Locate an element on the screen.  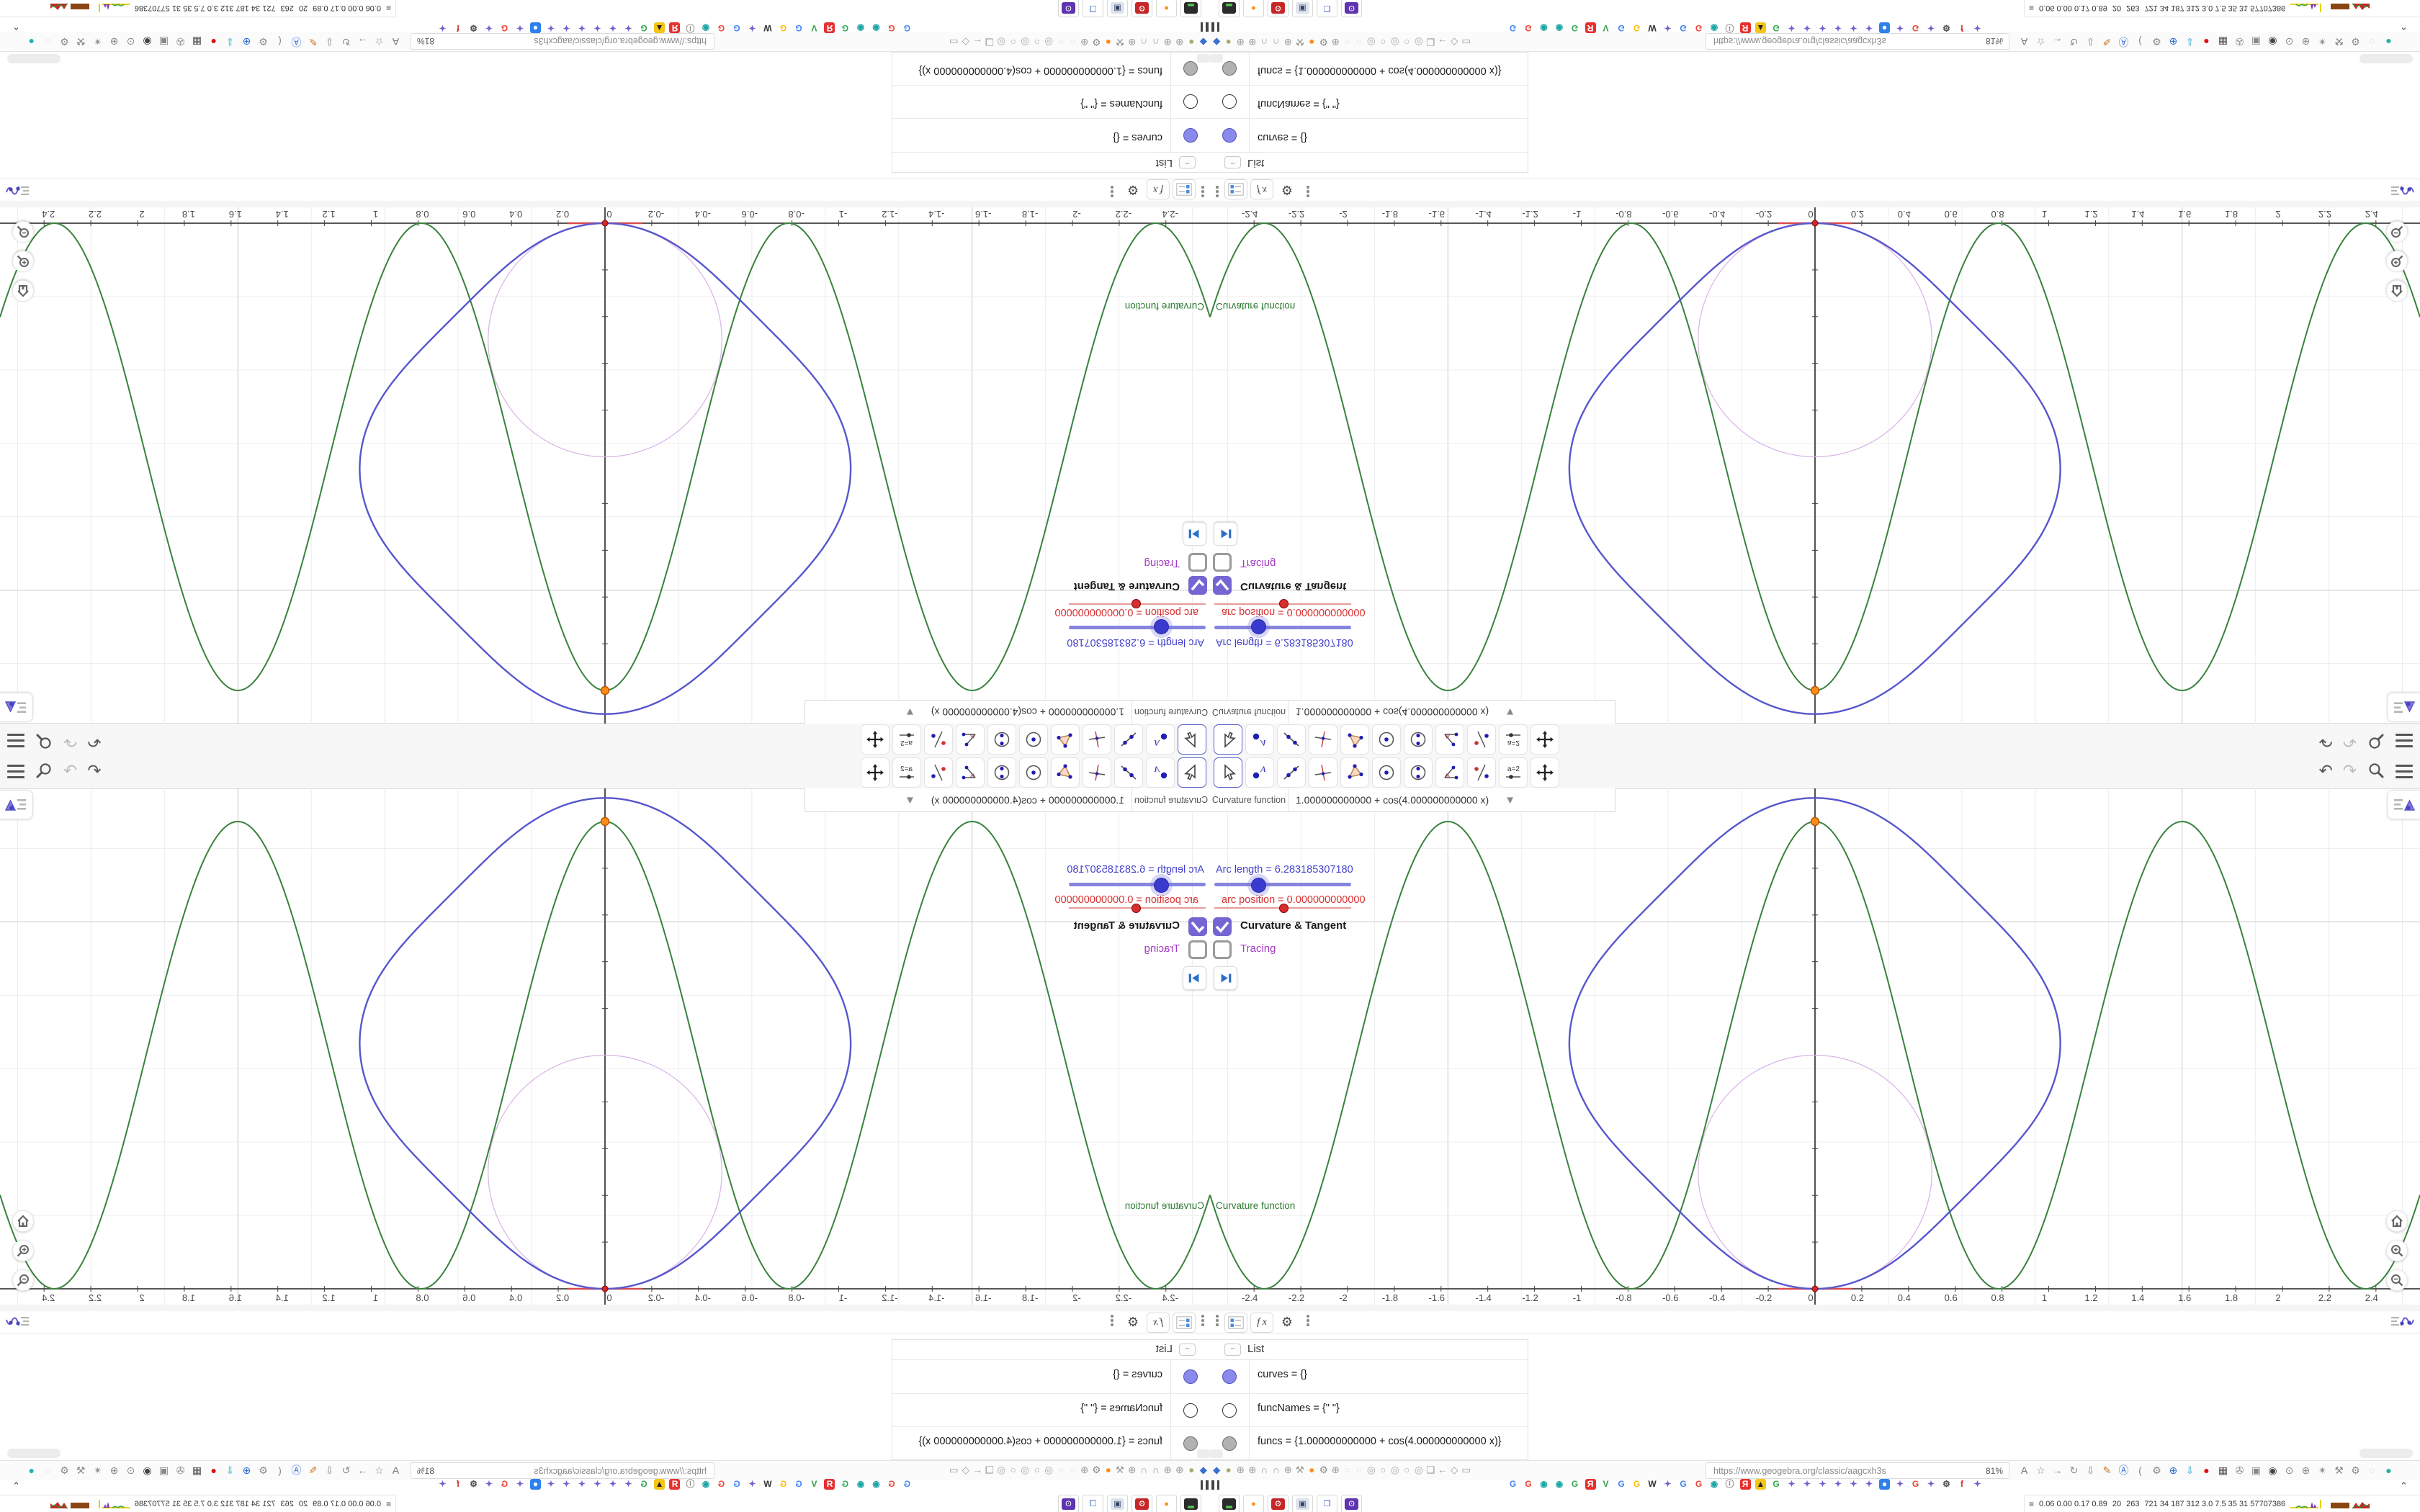
arc-length-slider is located at coordinates (1137, 884).